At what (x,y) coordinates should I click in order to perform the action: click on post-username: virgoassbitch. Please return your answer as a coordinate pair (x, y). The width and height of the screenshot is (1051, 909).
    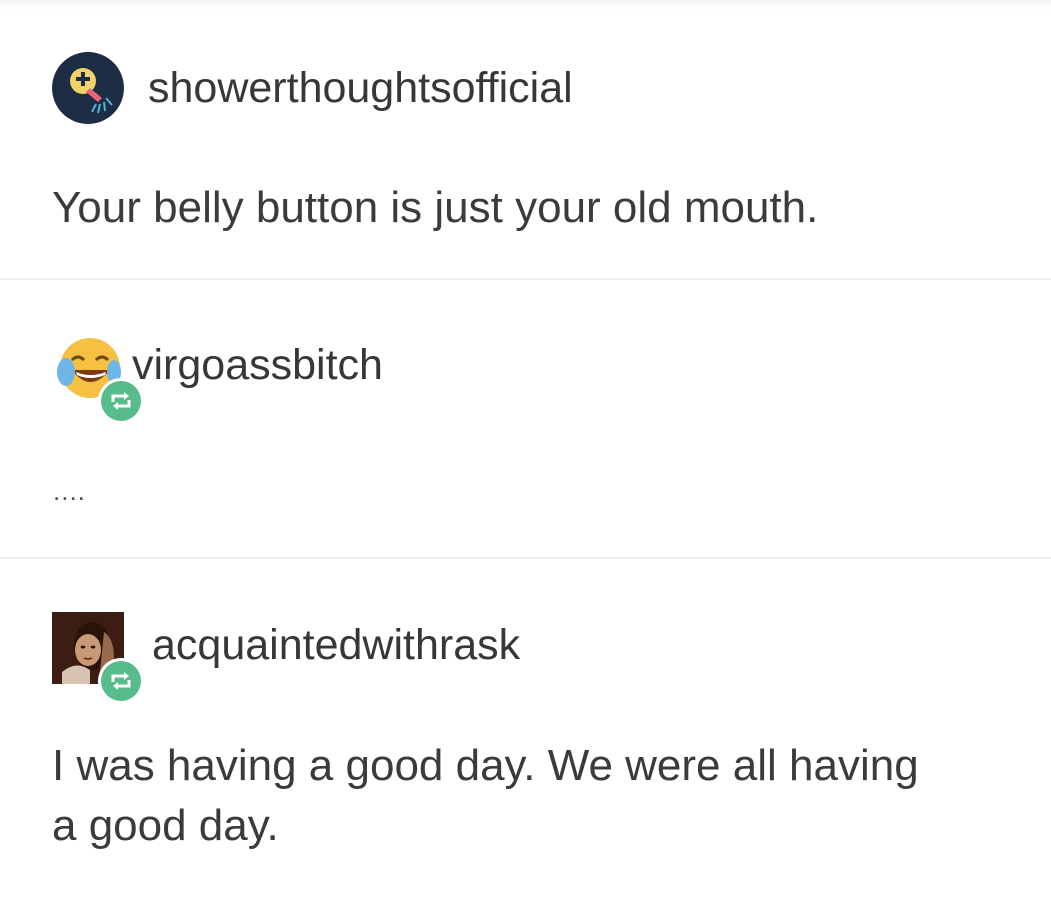
    Looking at the image, I should click on (257, 365).